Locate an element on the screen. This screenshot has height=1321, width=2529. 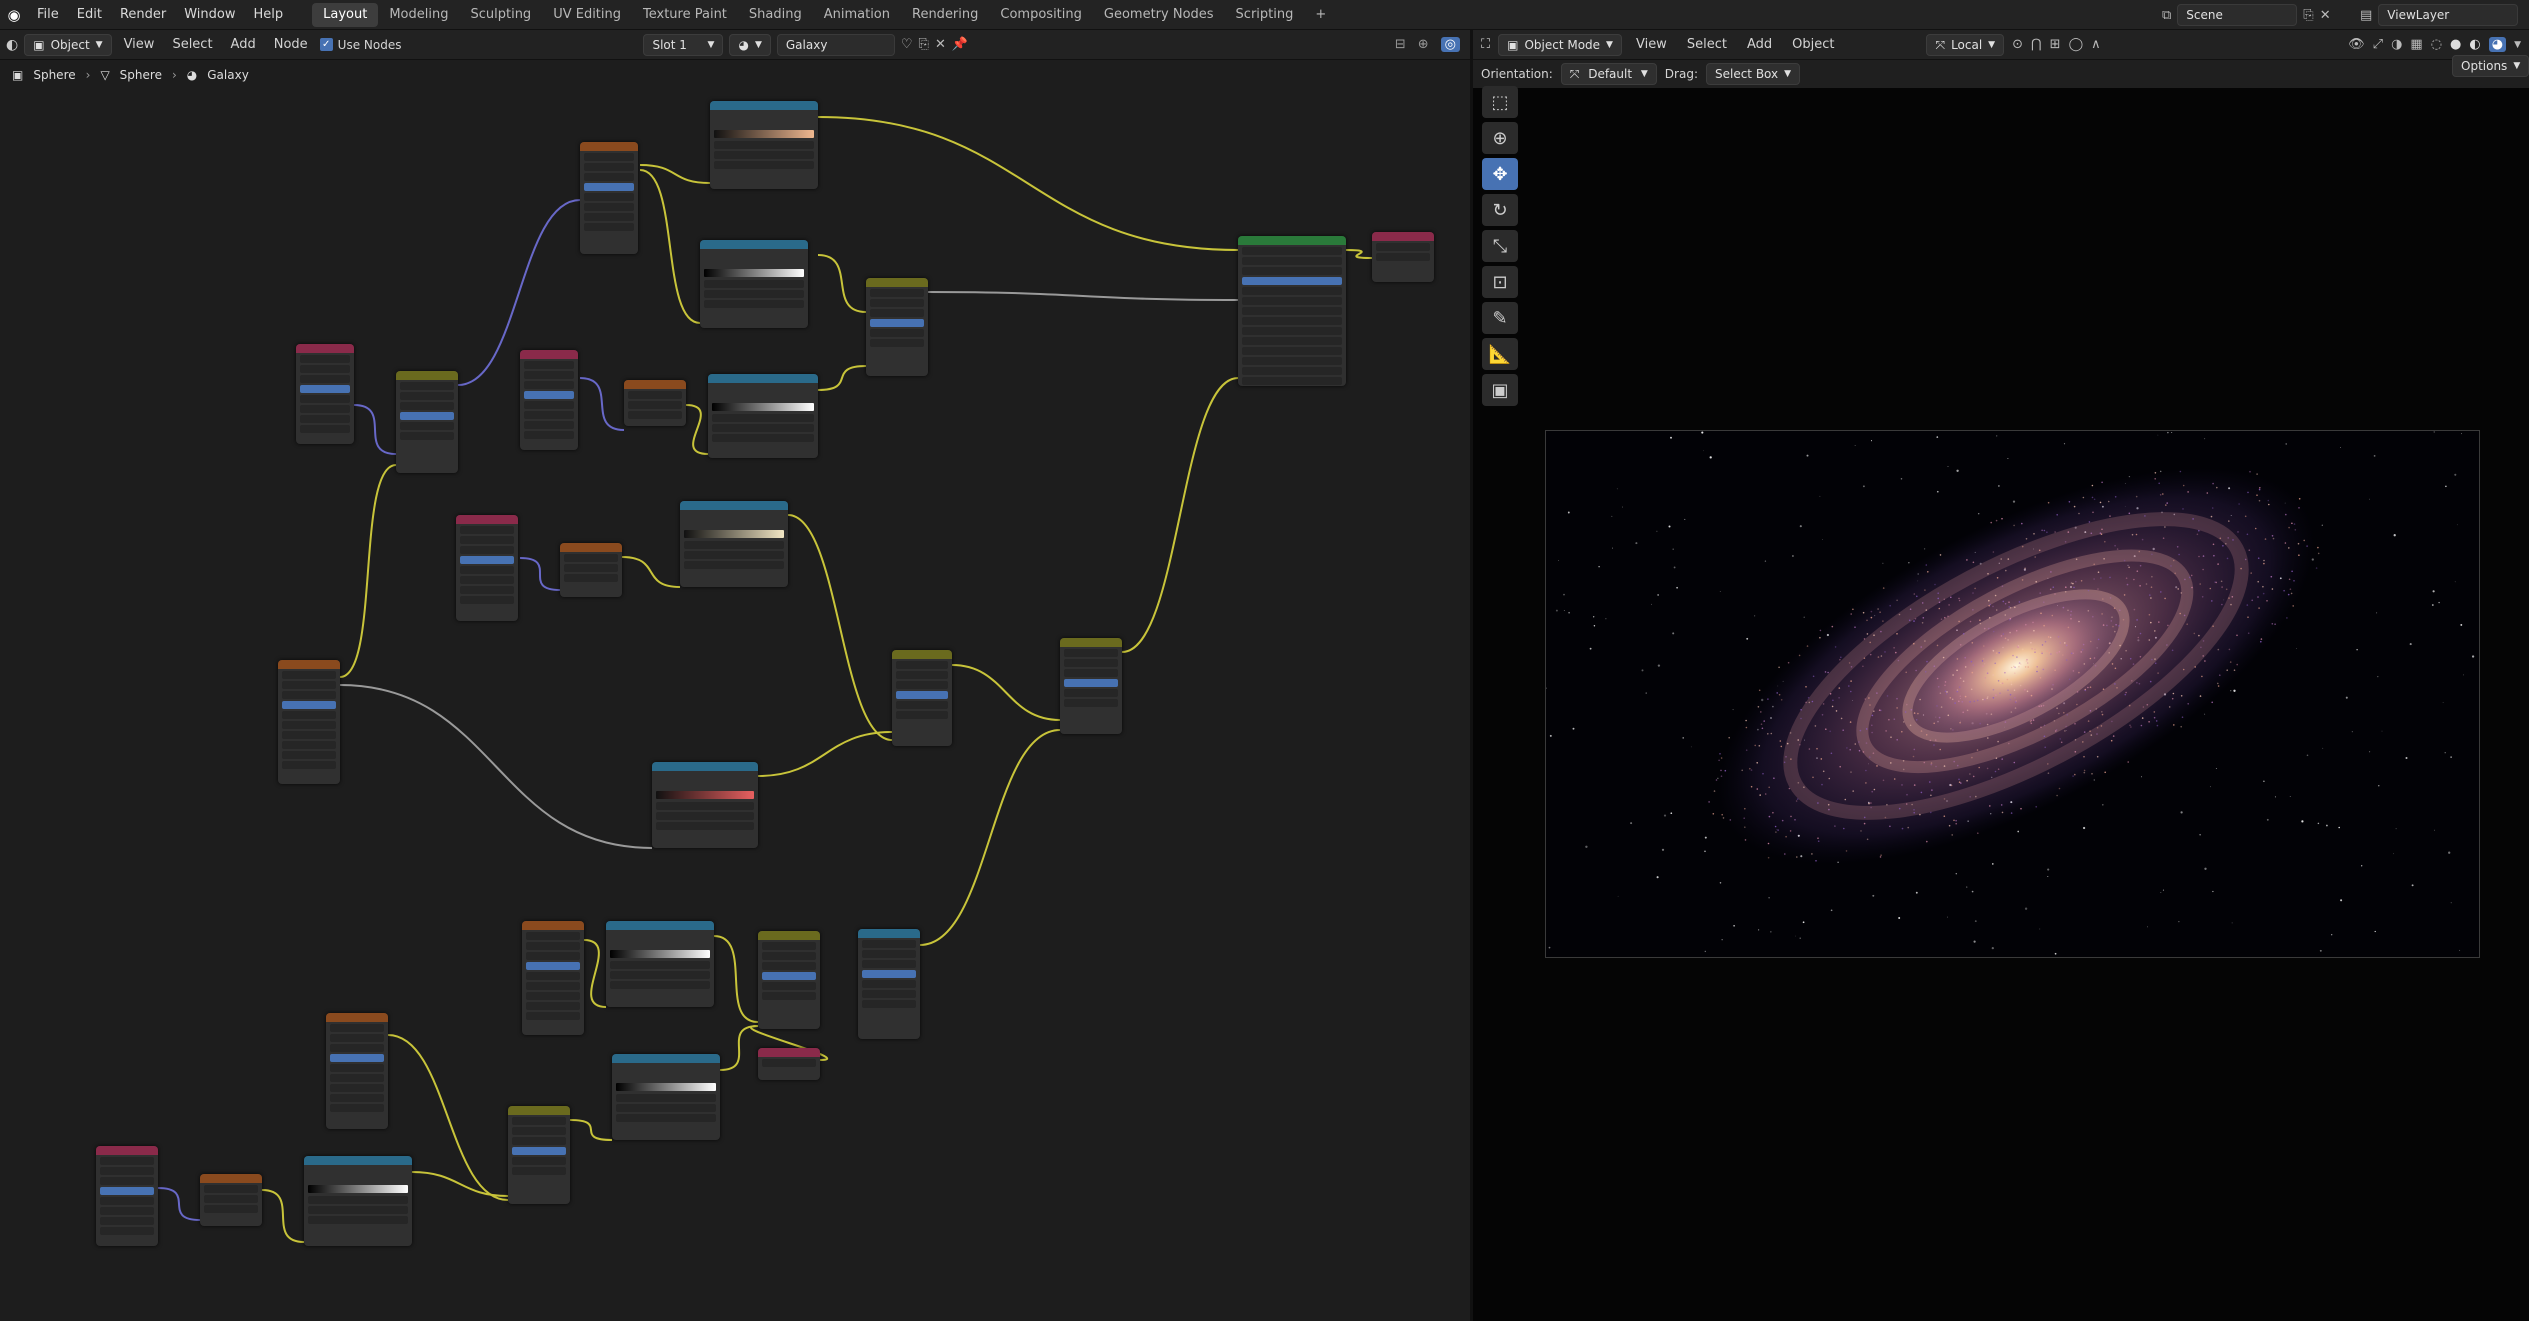
fake-user-icon: ♡ is located at coordinates (907, 44).